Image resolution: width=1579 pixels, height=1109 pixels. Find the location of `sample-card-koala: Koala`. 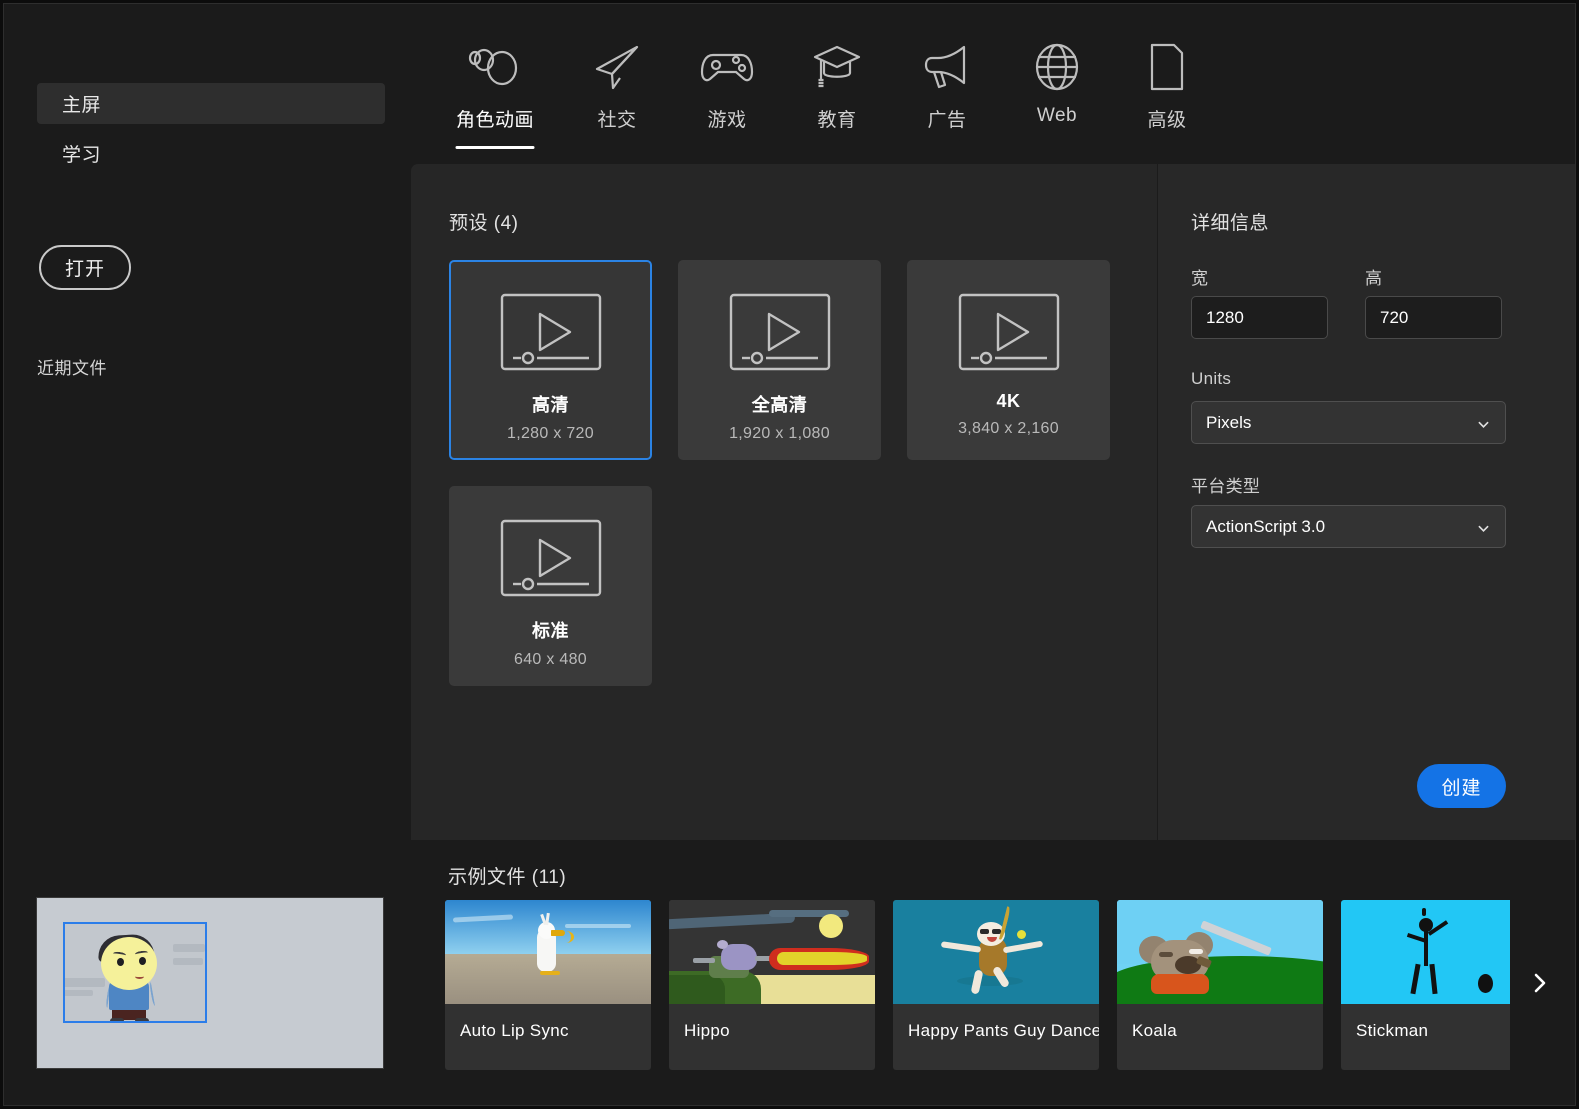

sample-card-koala: Koala is located at coordinates (1220, 985).